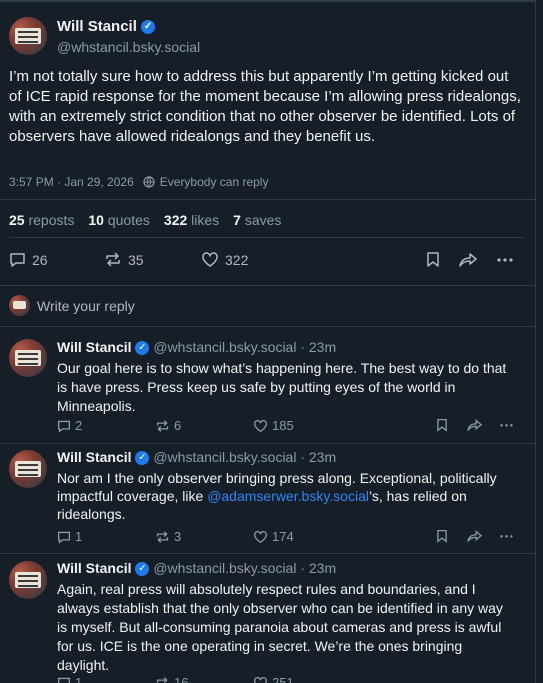 This screenshot has height=683, width=543. I want to click on repost-button: 6, so click(168, 425).